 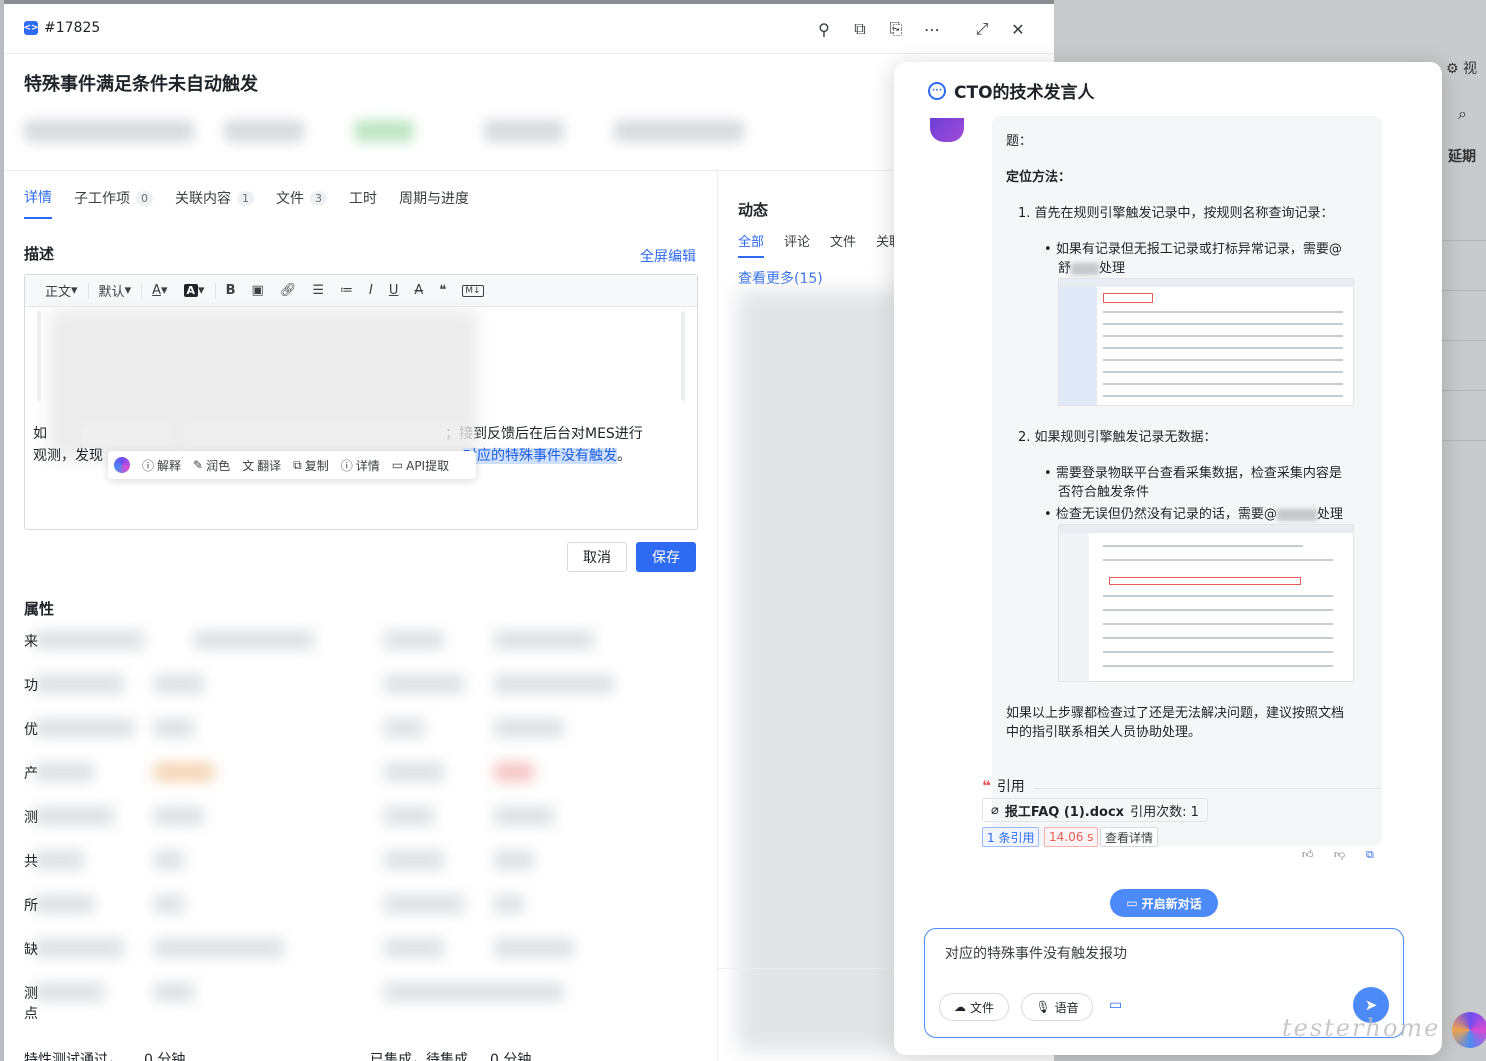 What do you see at coordinates (211, 465) in the screenshot?
I see `polish-button: ✎ 润色` at bounding box center [211, 465].